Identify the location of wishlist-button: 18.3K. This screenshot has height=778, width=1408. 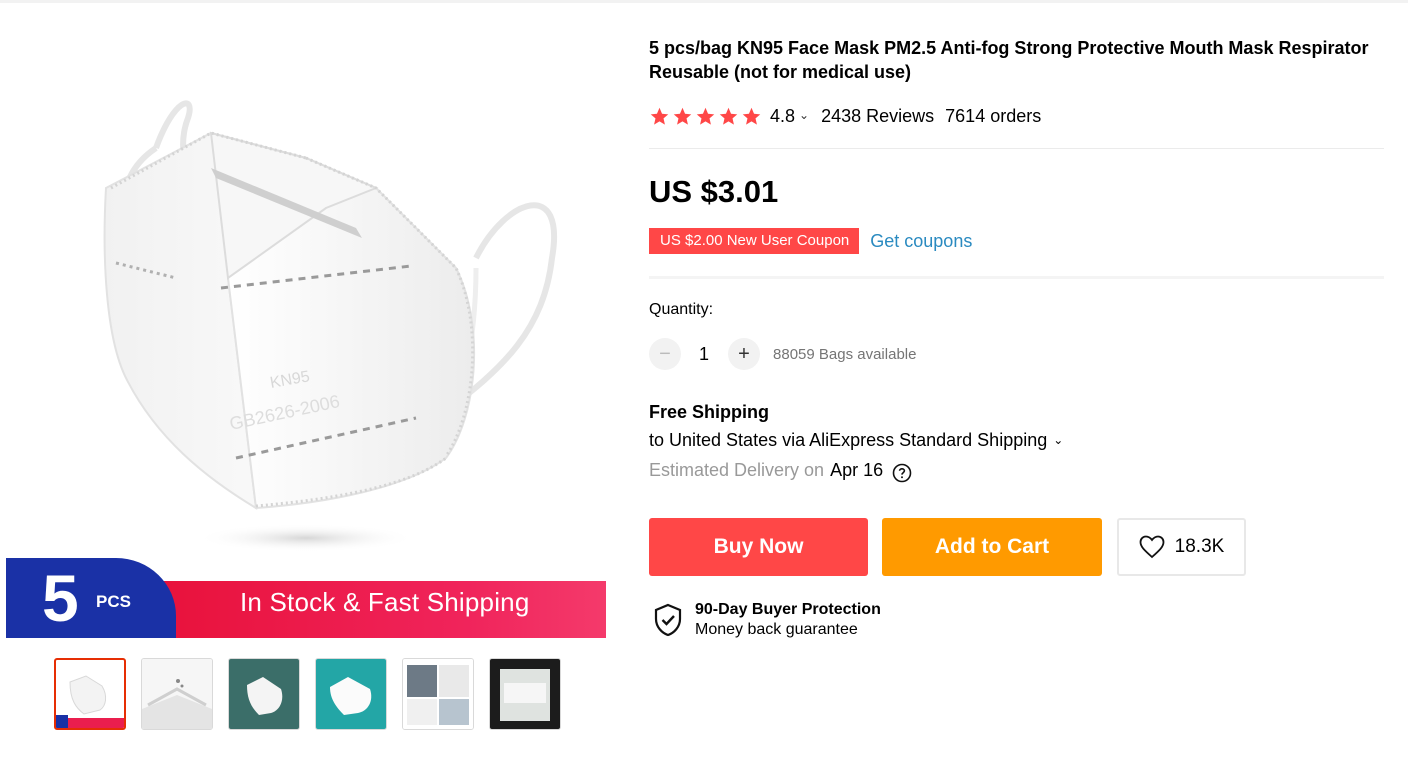
(1181, 547).